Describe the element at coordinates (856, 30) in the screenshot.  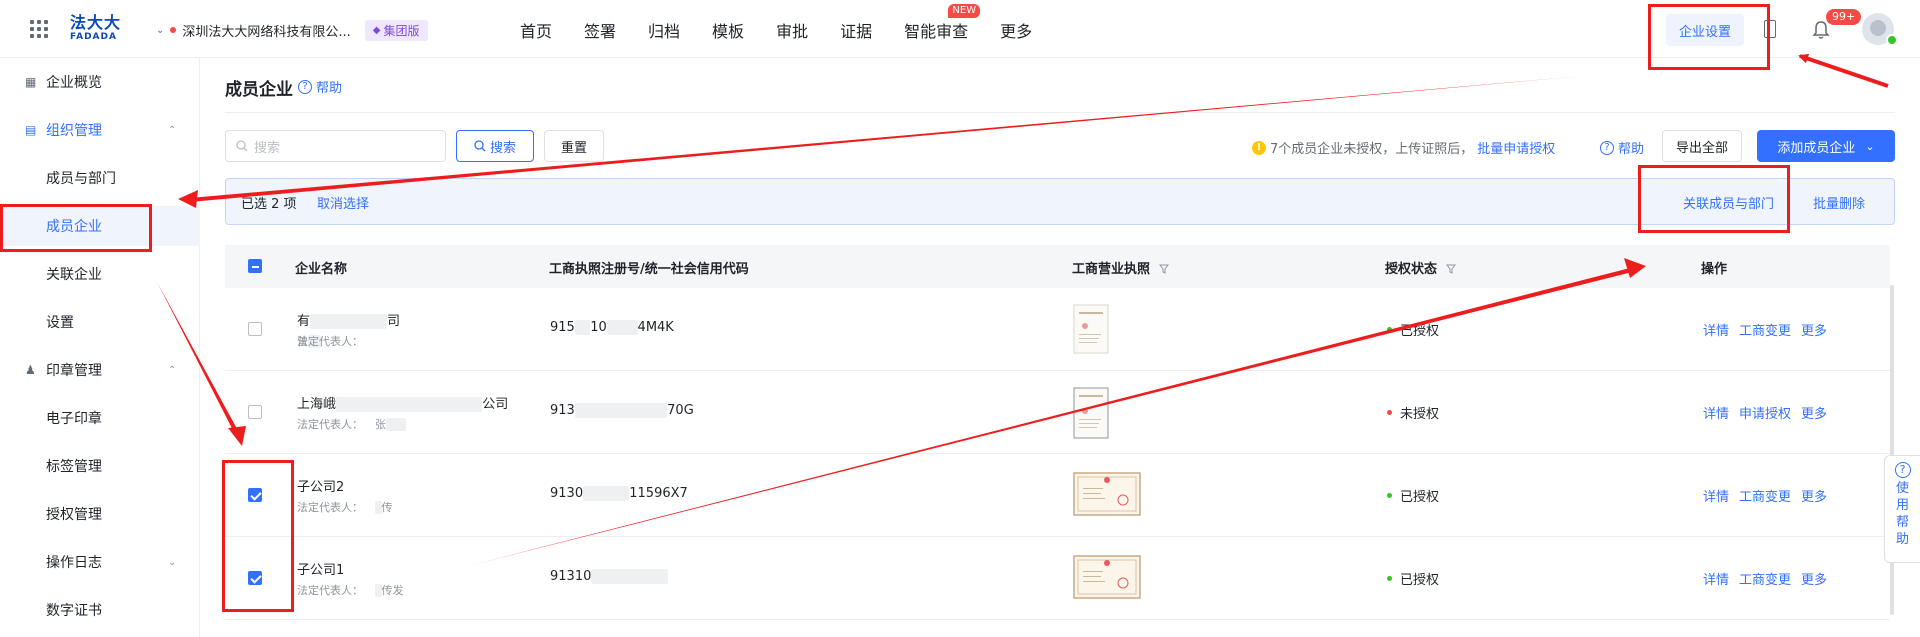
I see `nav-evidence: 证据` at that location.